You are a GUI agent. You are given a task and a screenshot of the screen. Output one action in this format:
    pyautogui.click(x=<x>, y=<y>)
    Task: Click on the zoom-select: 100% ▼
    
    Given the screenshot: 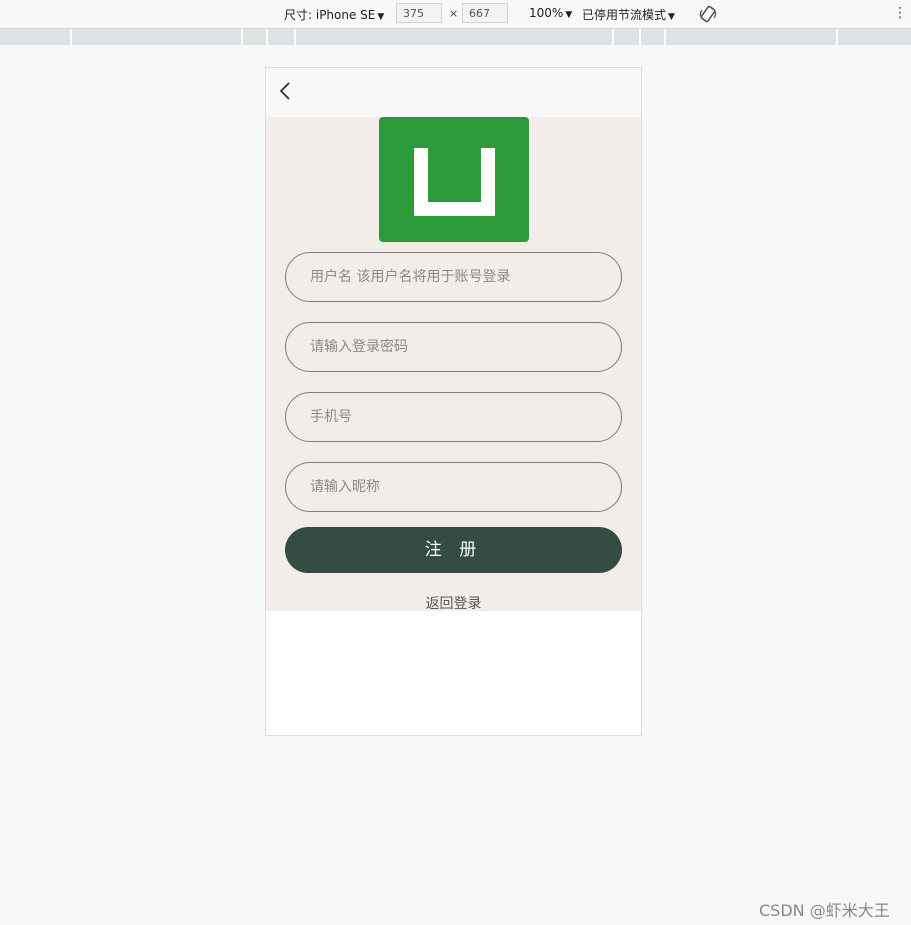 What is the action you would take?
    pyautogui.click(x=550, y=13)
    